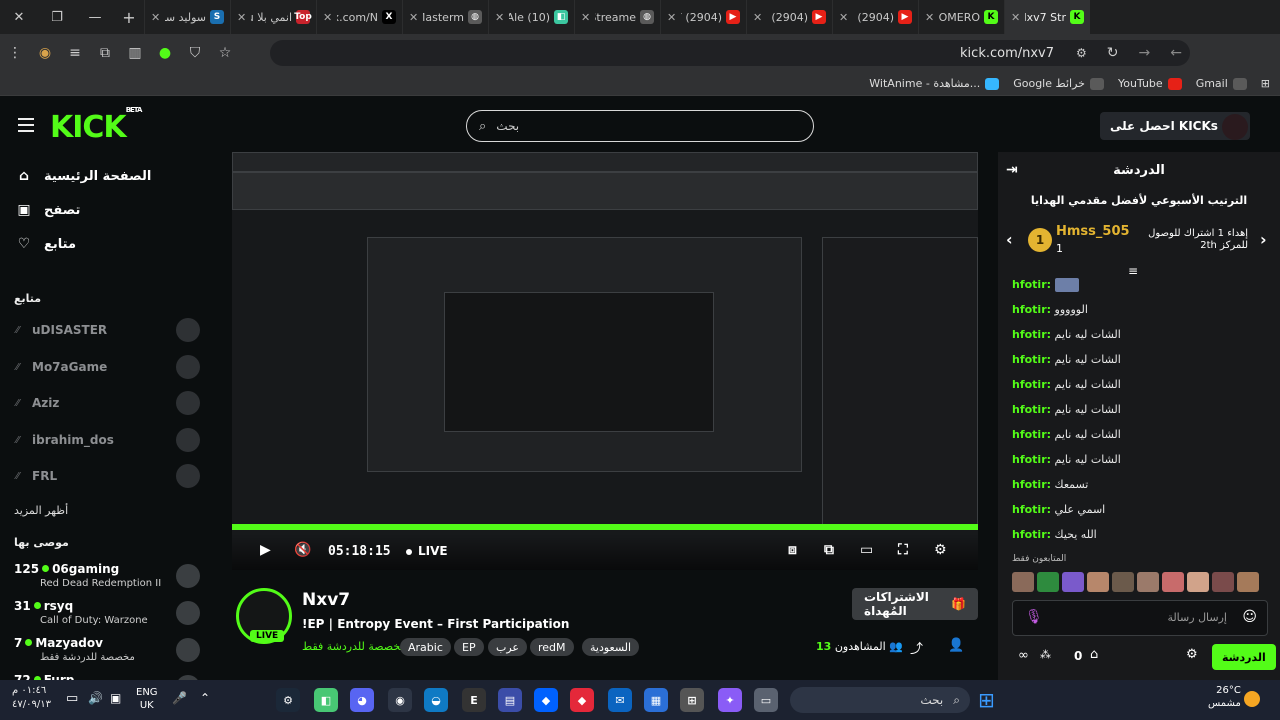 This screenshot has height=720, width=1280. What do you see at coordinates (106, 331) in the screenshot?
I see `following-item: ⁄⁄ uDISASTER` at bounding box center [106, 331].